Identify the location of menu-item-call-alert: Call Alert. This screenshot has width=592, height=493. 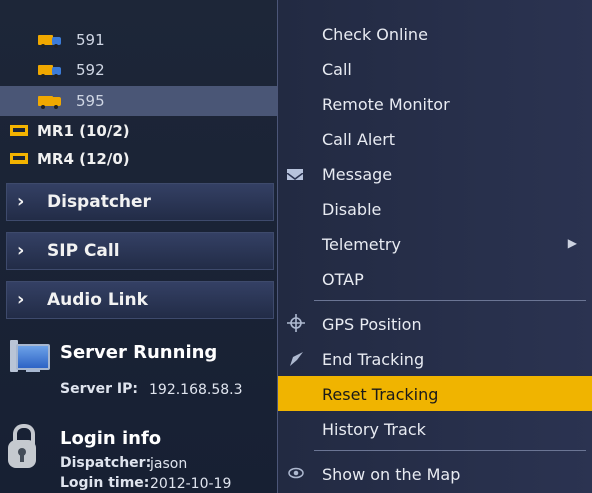
(435, 138).